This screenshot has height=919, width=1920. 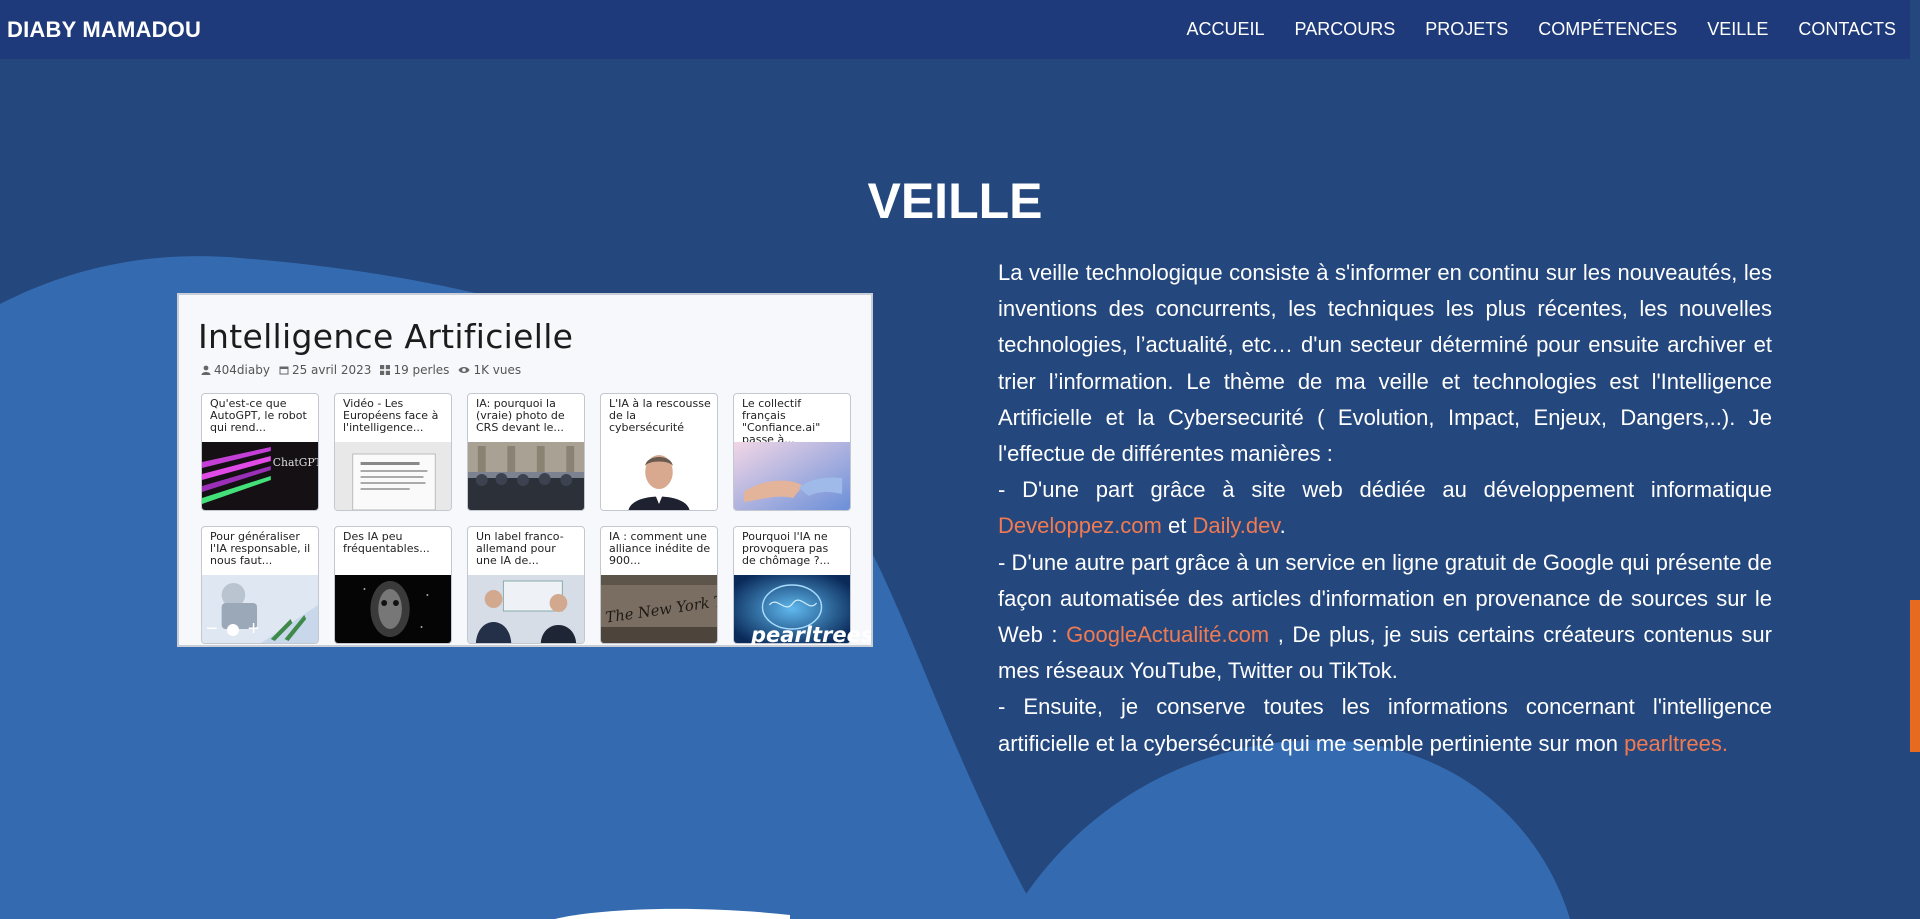 I want to click on section-title: VEILLE, so click(x=955, y=201).